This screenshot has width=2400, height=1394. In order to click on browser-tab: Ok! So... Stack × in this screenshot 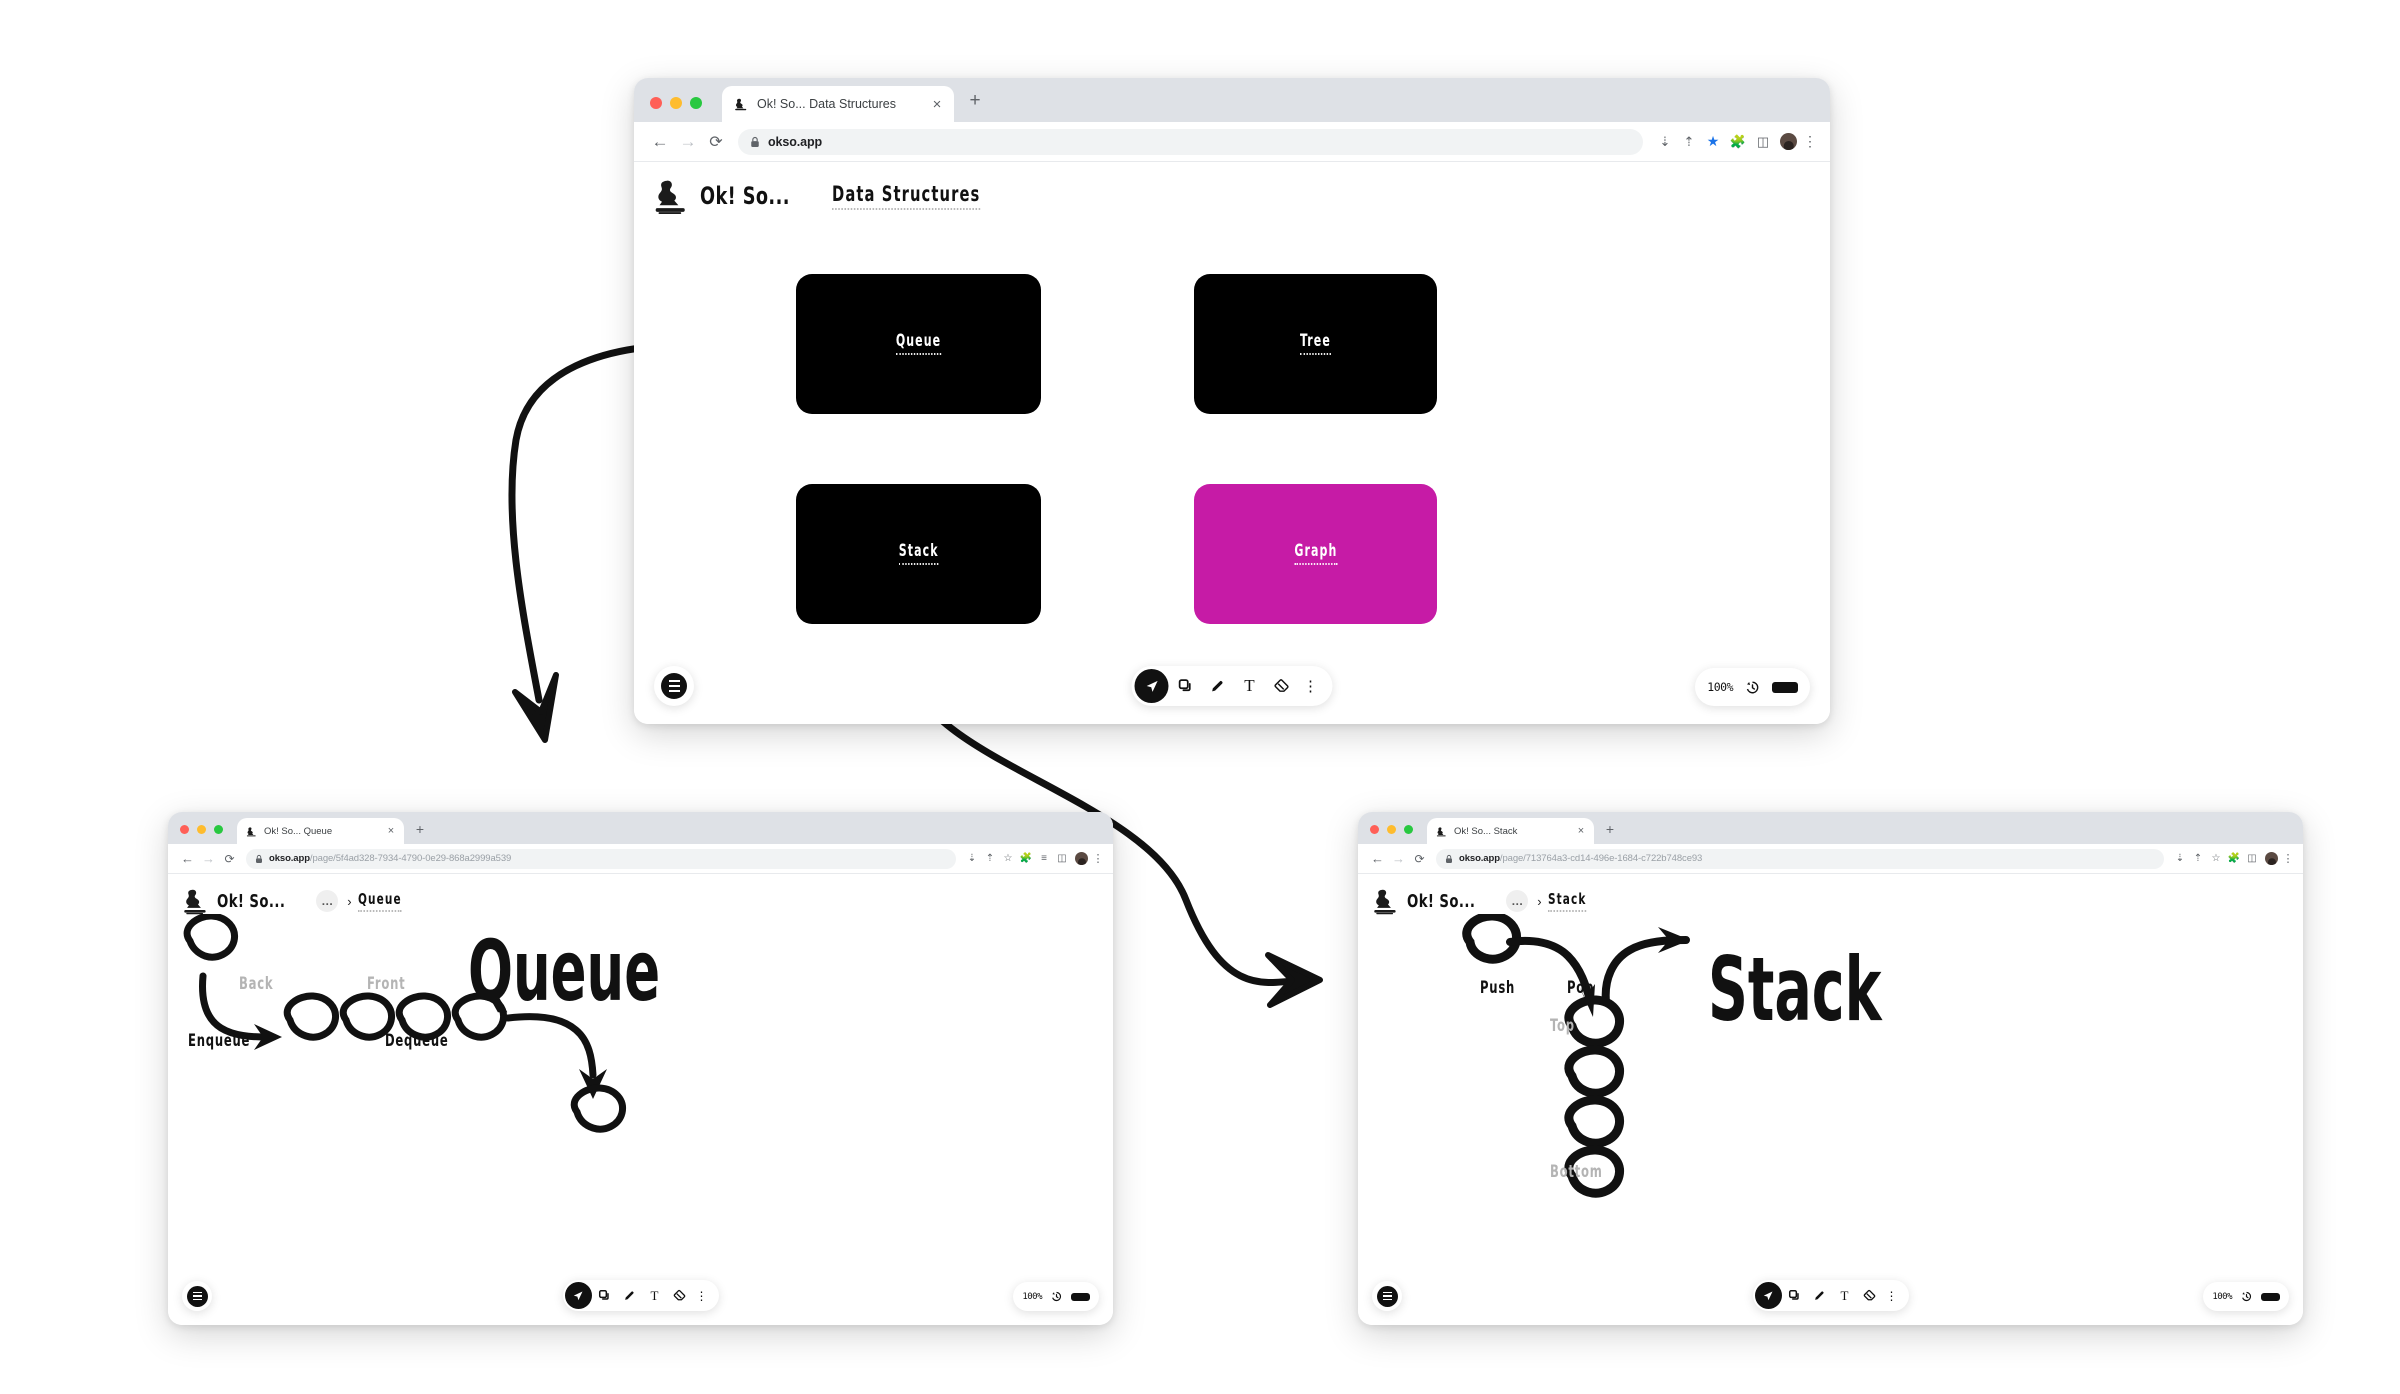, I will do `click(1510, 831)`.